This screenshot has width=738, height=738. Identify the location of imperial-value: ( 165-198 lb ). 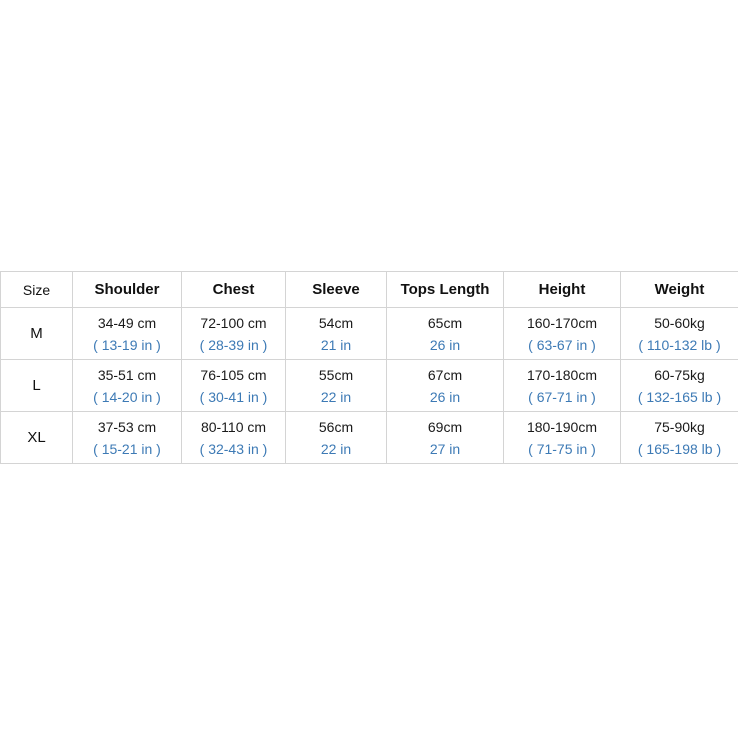
(679, 448).